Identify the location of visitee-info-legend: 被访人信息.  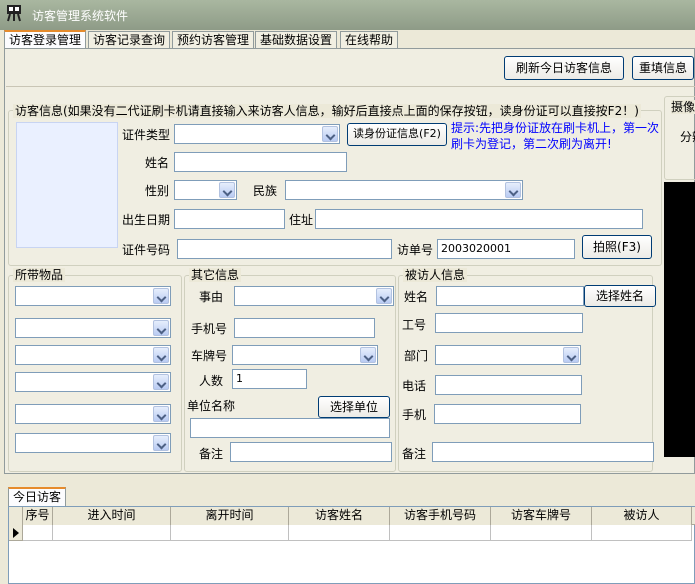
(435, 275).